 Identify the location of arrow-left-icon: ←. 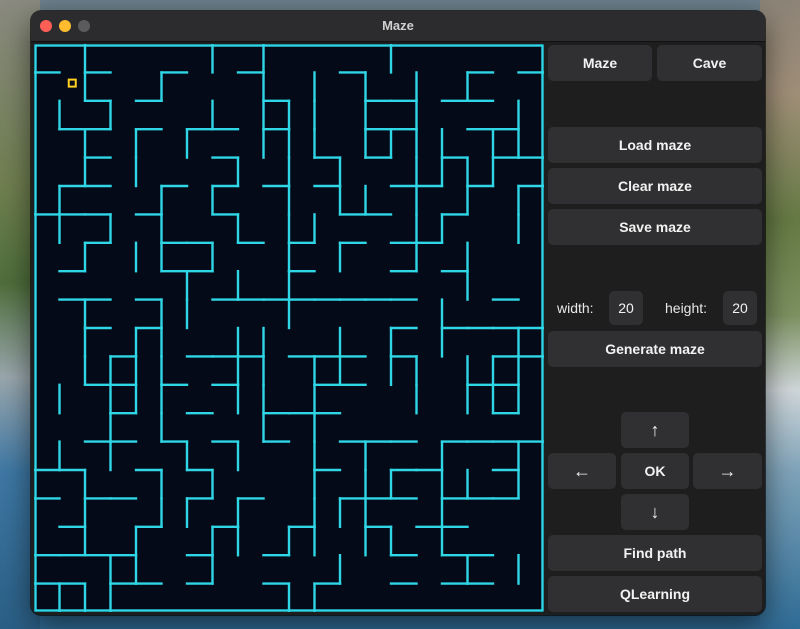
(582, 470).